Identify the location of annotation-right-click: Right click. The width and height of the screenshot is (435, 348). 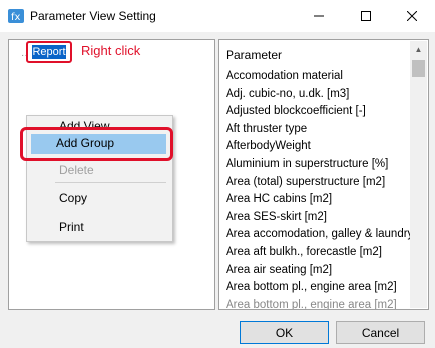
(111, 50).